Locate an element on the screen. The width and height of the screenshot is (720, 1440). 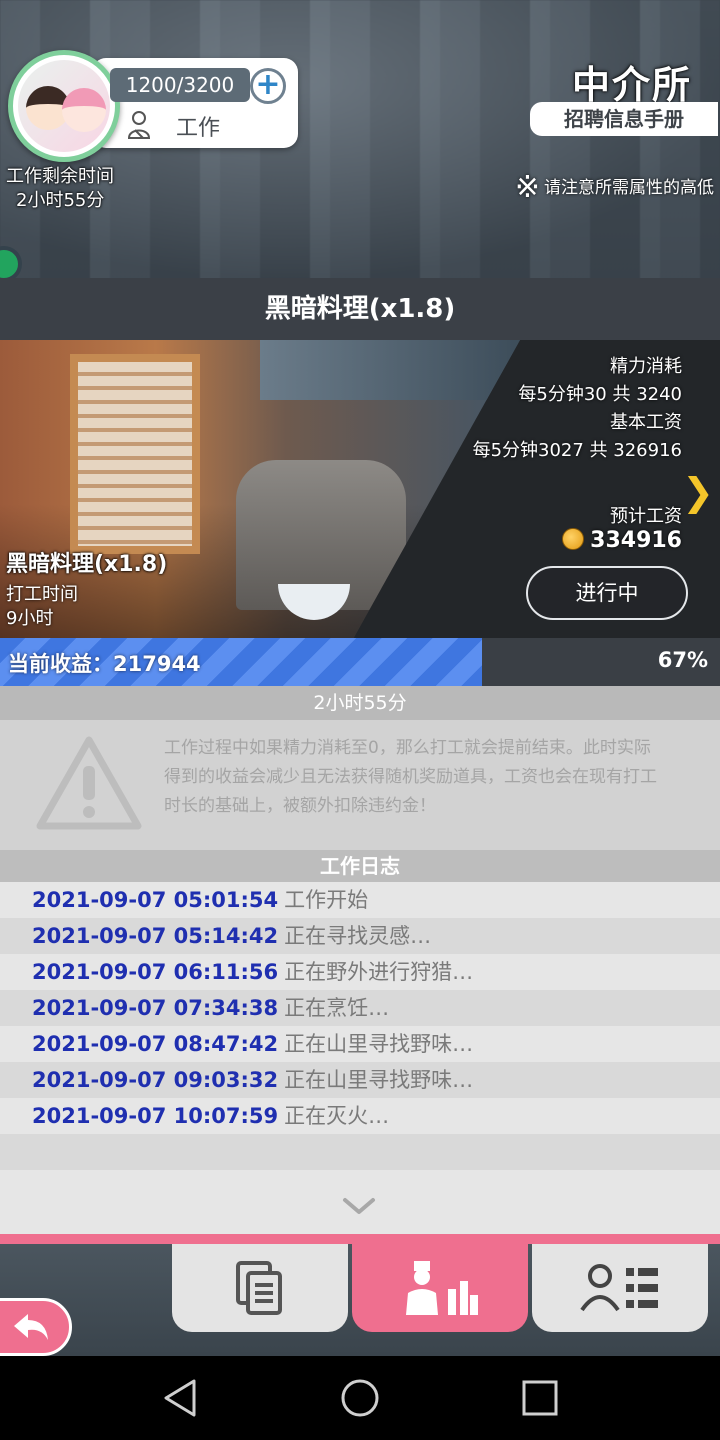
earnings-progress-bar: 当前收益：217944 67% is located at coordinates (360, 662).